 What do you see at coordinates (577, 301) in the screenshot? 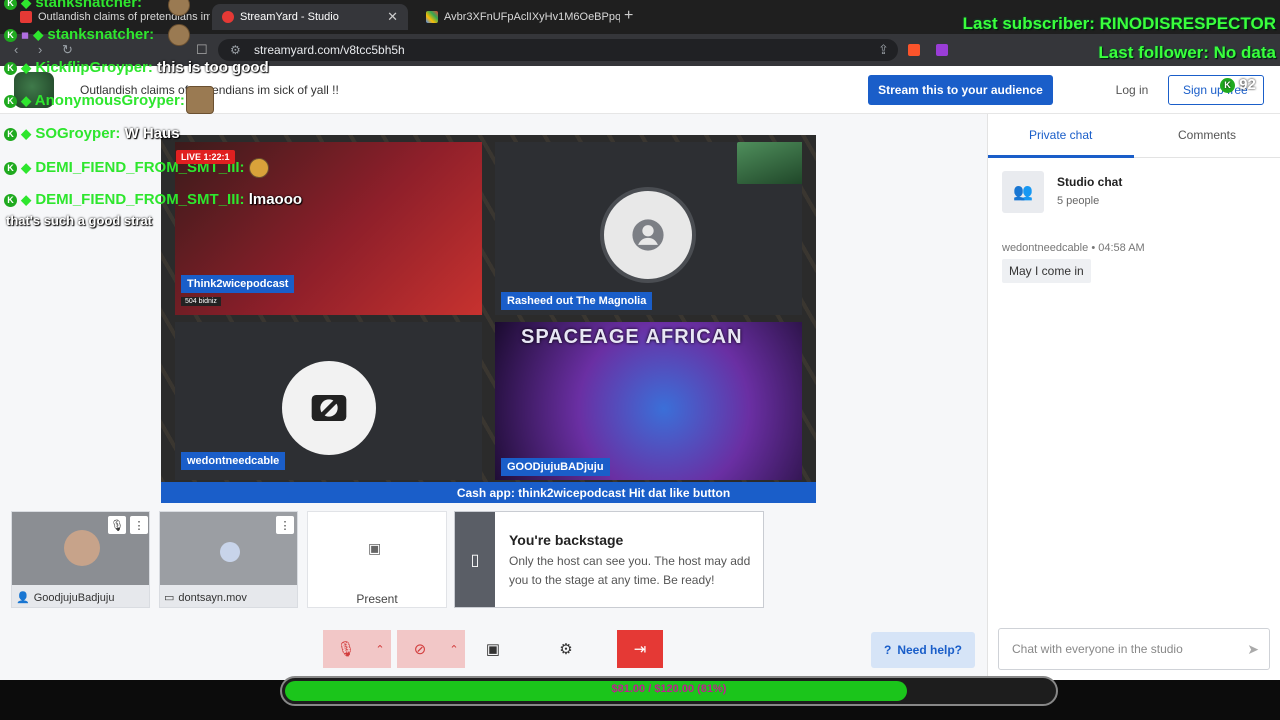
I see `participant-name: Rasheed out The Magnolia` at bounding box center [577, 301].